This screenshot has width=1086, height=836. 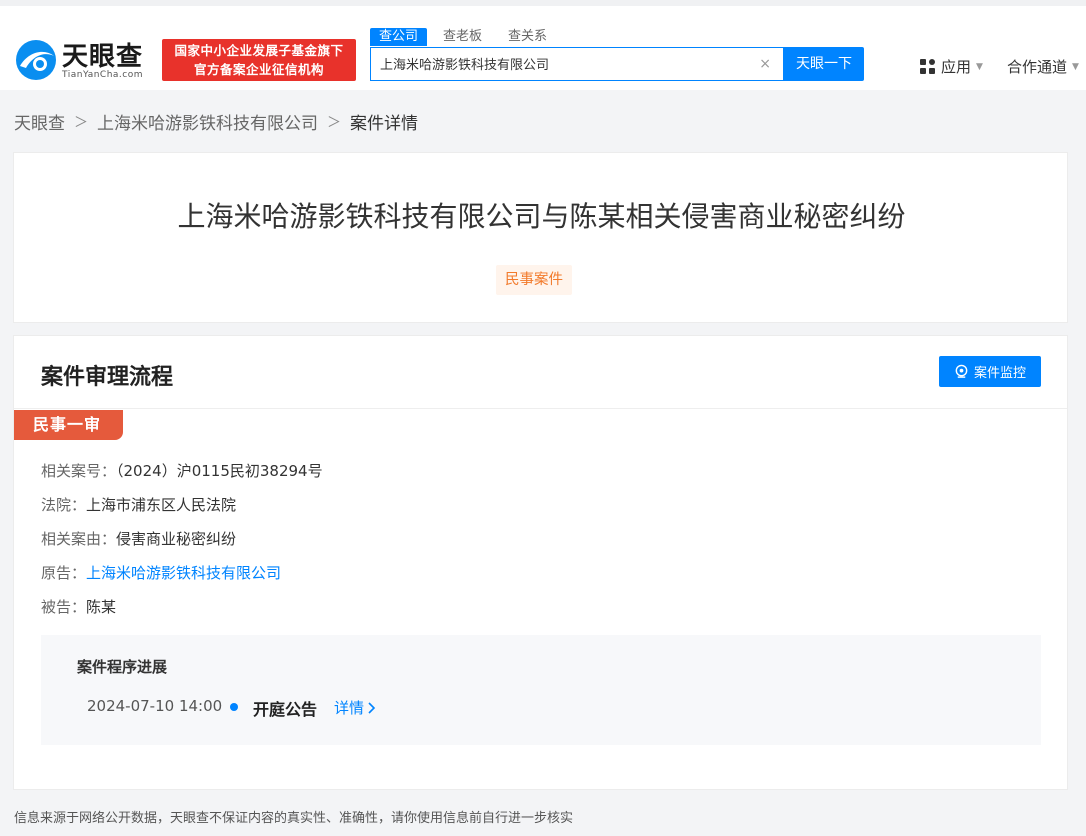 I want to click on breadcrumb-home: 天眼查, so click(x=39, y=121).